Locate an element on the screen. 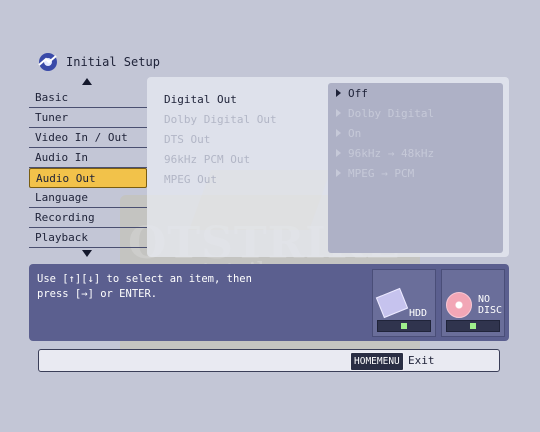 Image resolution: width=540 pixels, height=432 pixels. exit-label: Exit is located at coordinates (421, 360).